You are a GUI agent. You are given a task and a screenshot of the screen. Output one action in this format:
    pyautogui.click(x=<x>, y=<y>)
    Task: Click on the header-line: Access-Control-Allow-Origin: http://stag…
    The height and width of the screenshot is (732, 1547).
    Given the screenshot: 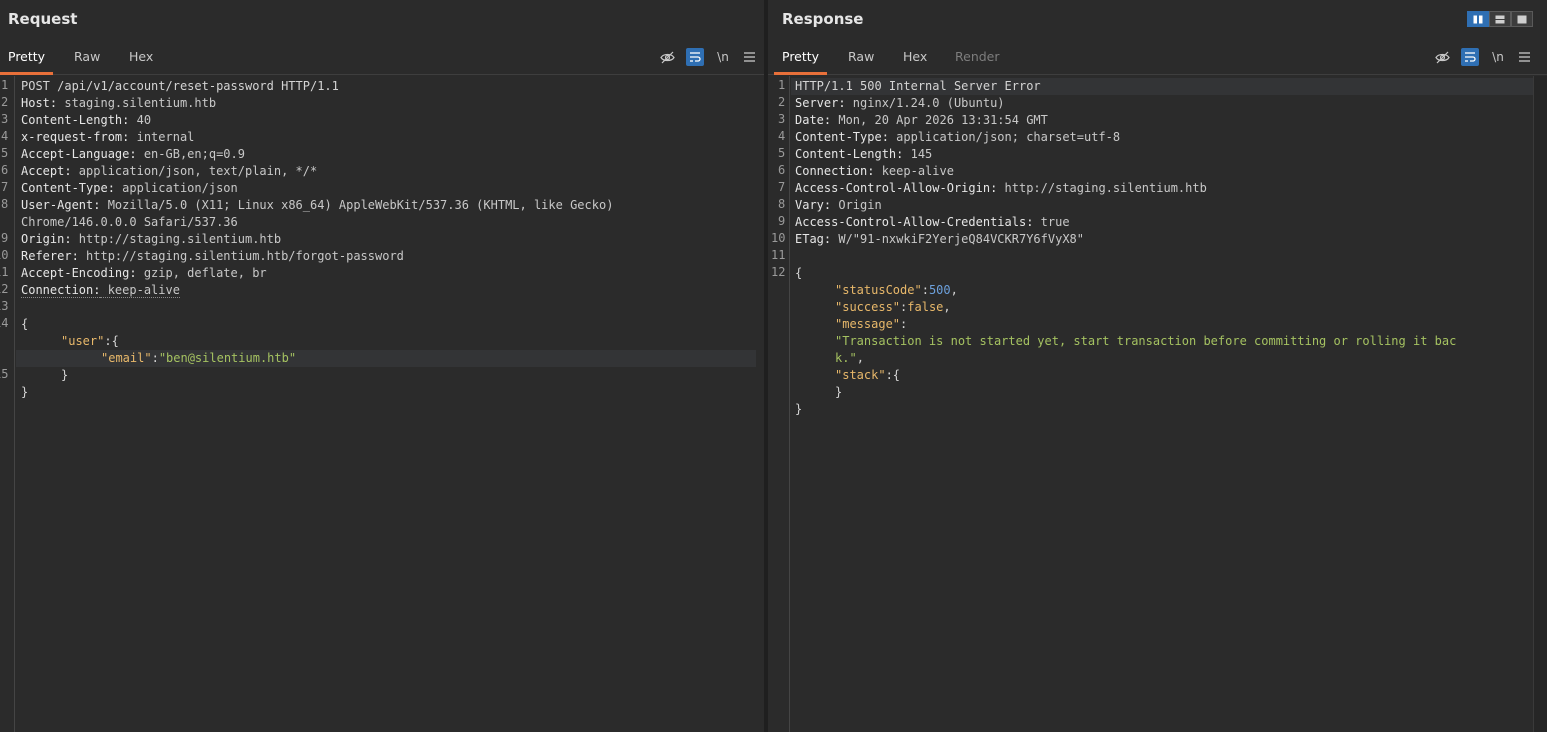 What is the action you would take?
    pyautogui.click(x=1001, y=188)
    